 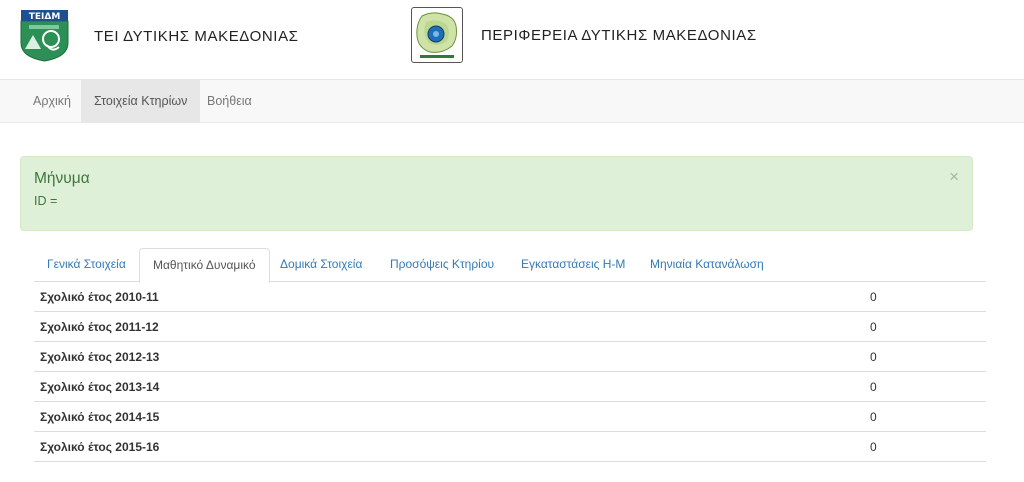 What do you see at coordinates (321, 265) in the screenshot?
I see `tab-structural-data: Δομικά Στοιχεία` at bounding box center [321, 265].